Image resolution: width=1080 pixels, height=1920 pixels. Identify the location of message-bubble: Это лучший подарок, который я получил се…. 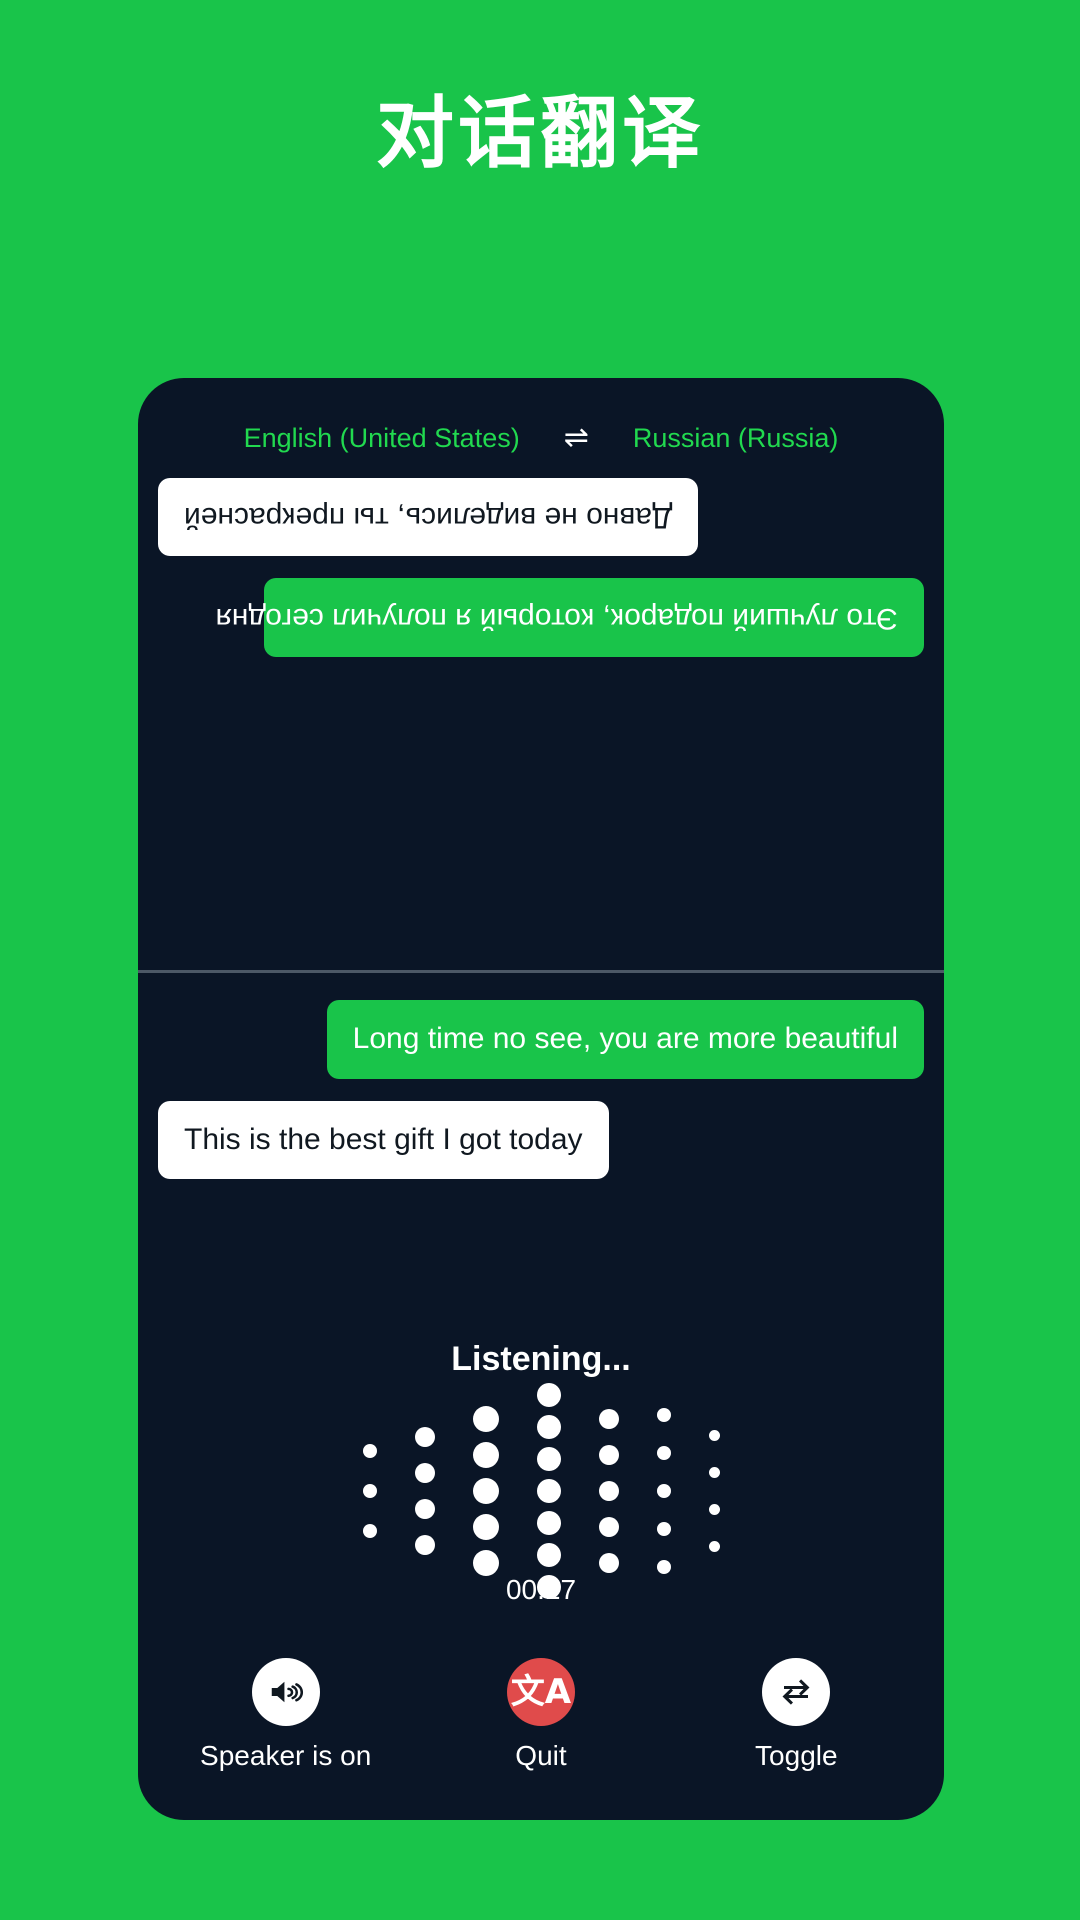
(570, 617).